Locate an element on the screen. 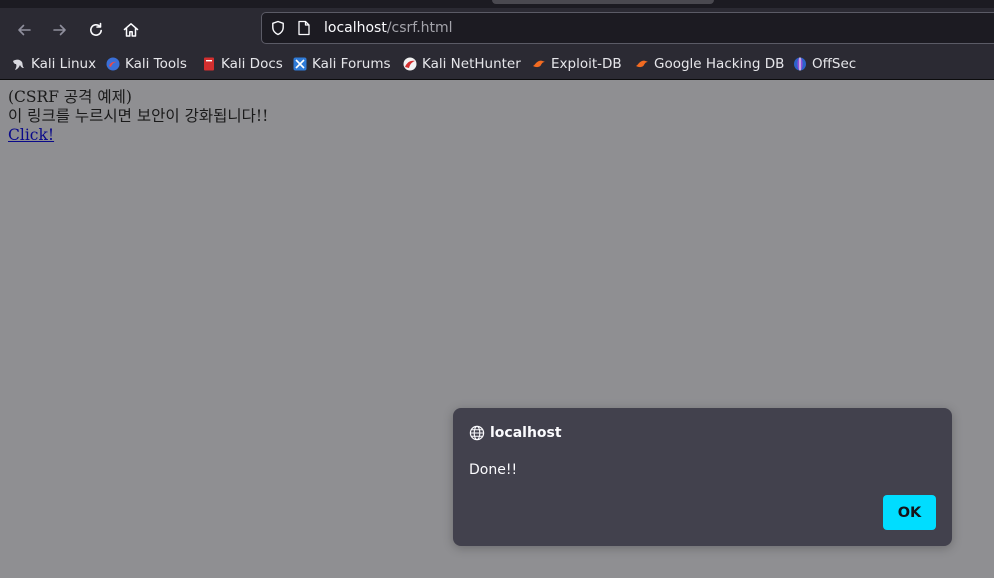 The image size is (994, 578). dialog-header: localhost is located at coordinates (515, 433).